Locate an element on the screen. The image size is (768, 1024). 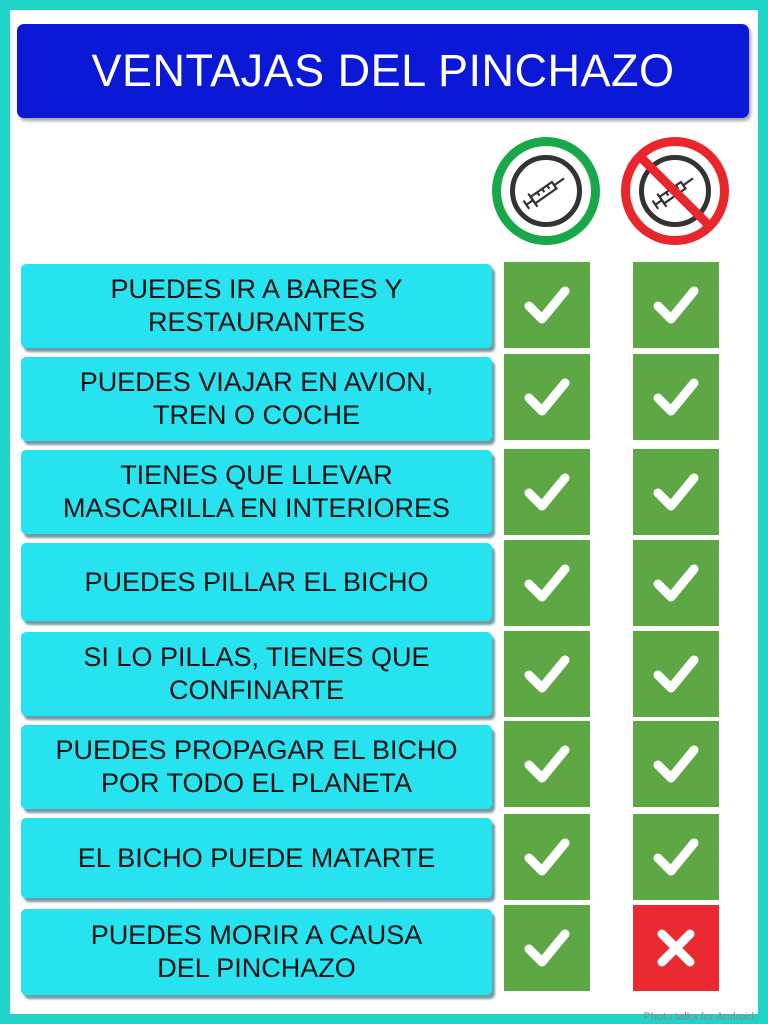
vaccinated-column-icon is located at coordinates (546, 191).